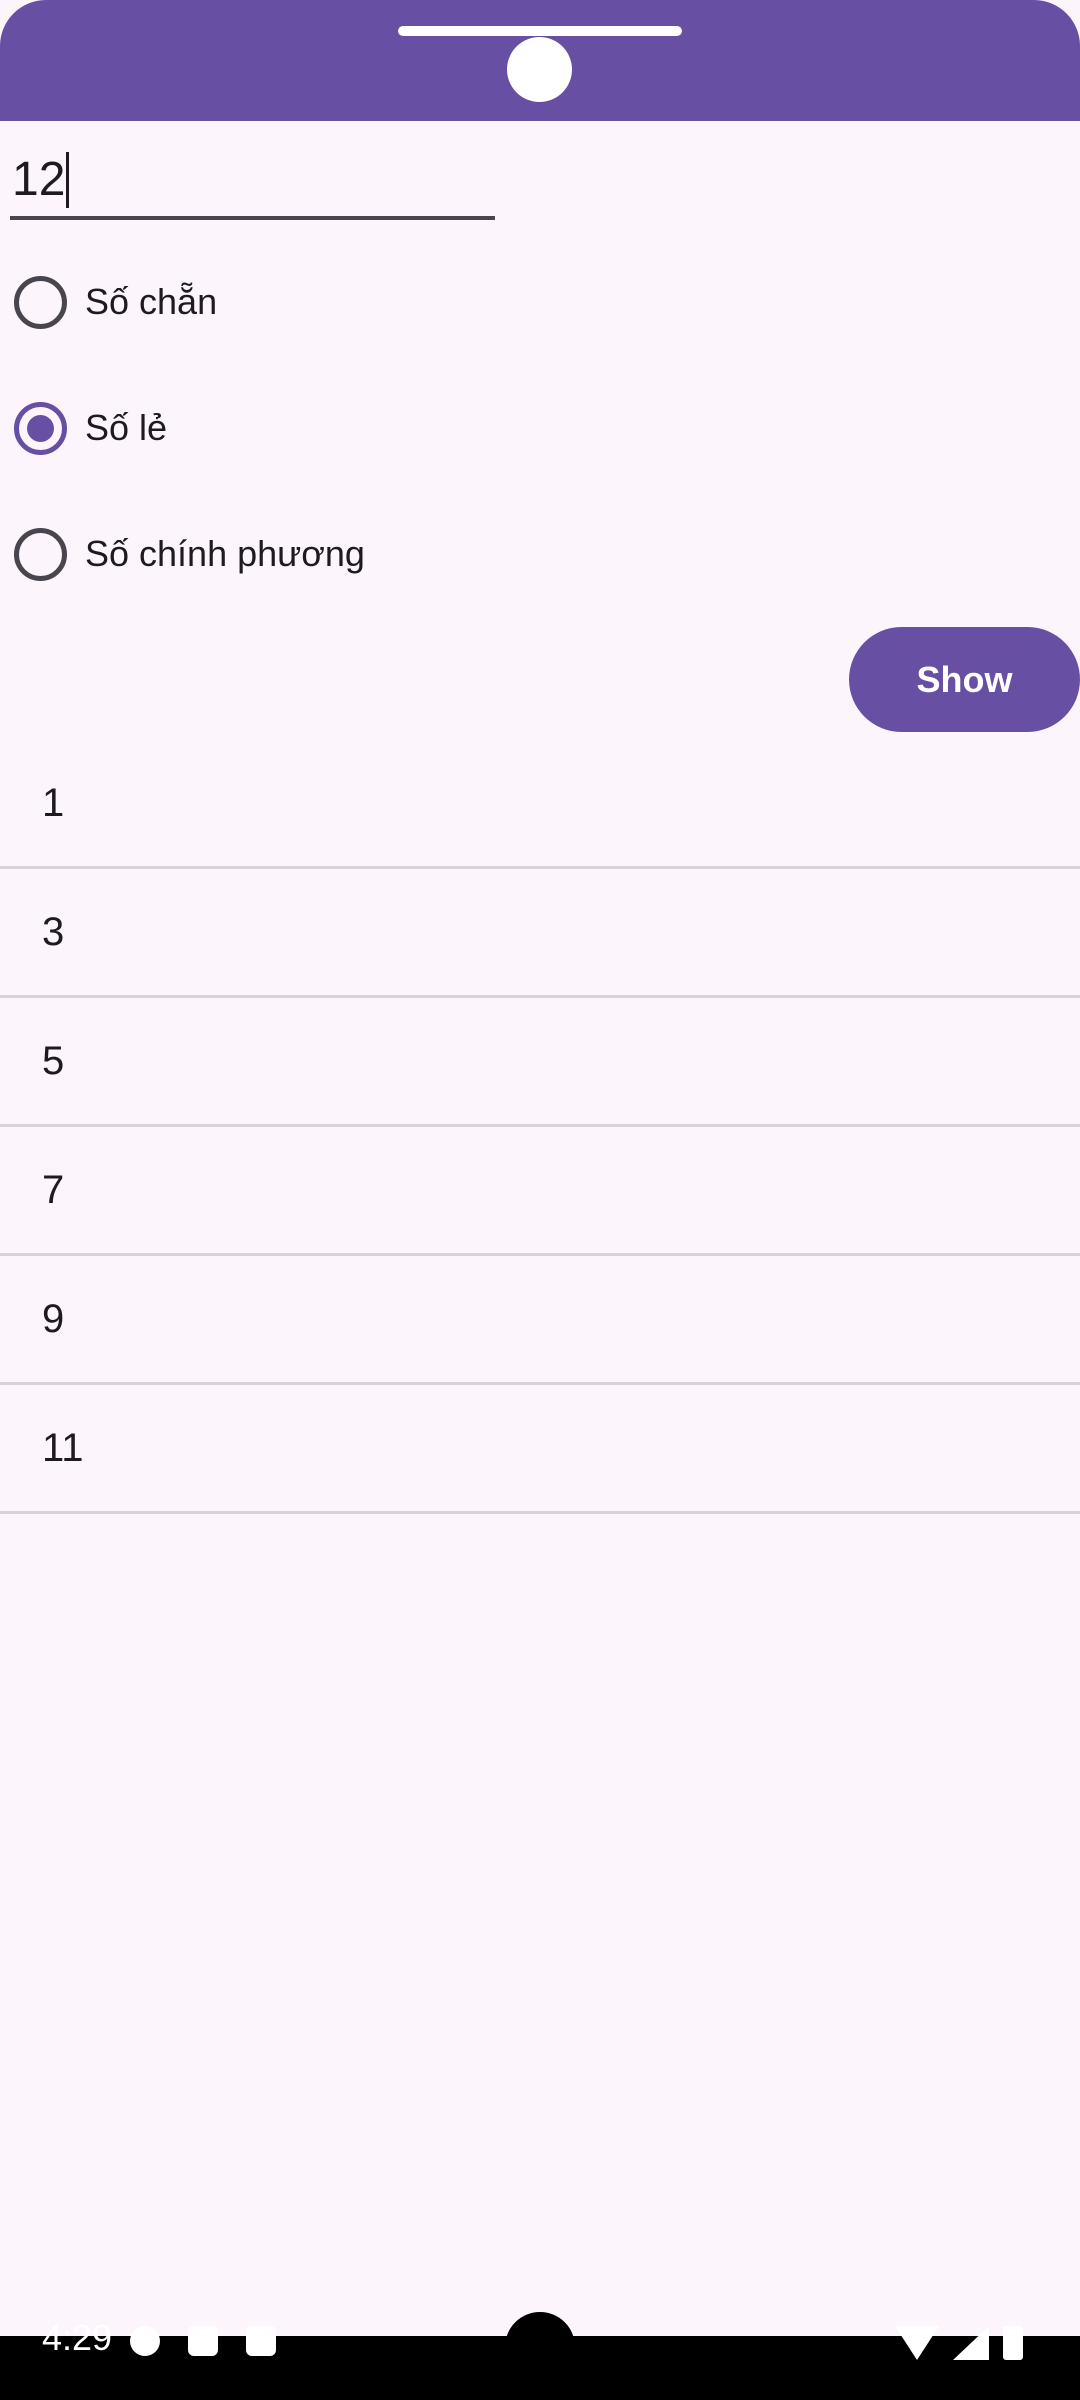 This screenshot has height=2400, width=1080. I want to click on play-protect-icon, so click(145, 2341).